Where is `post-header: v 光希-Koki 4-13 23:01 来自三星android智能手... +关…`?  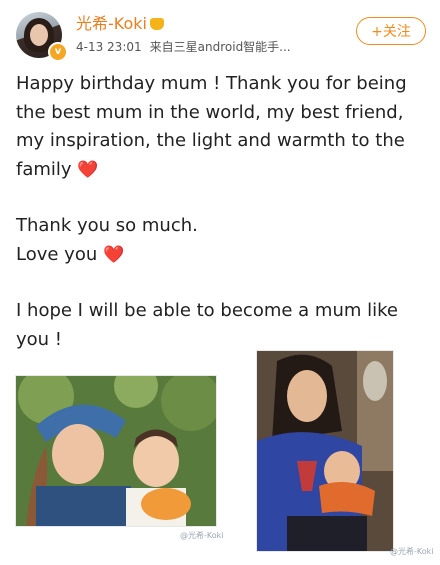
post-header: v 光希-Koki 4-13 23:01 来自三星android智能手... +关… is located at coordinates (220, 31).